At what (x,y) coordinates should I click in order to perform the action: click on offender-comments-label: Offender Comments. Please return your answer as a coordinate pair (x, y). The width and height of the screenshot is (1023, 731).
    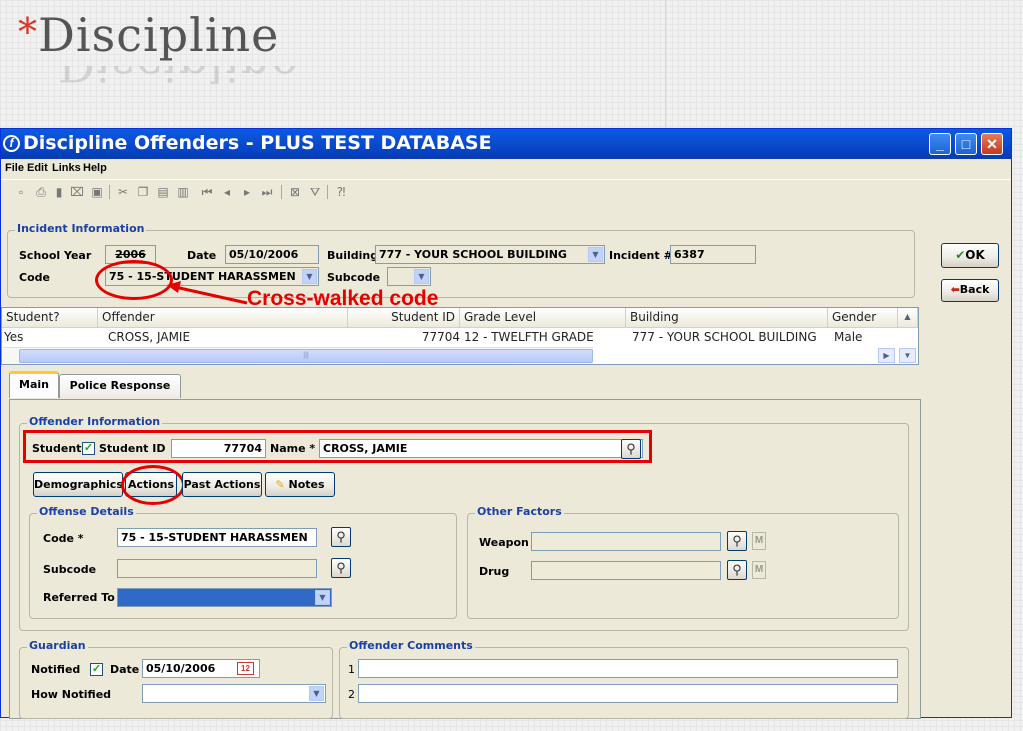
    Looking at the image, I should click on (411, 645).